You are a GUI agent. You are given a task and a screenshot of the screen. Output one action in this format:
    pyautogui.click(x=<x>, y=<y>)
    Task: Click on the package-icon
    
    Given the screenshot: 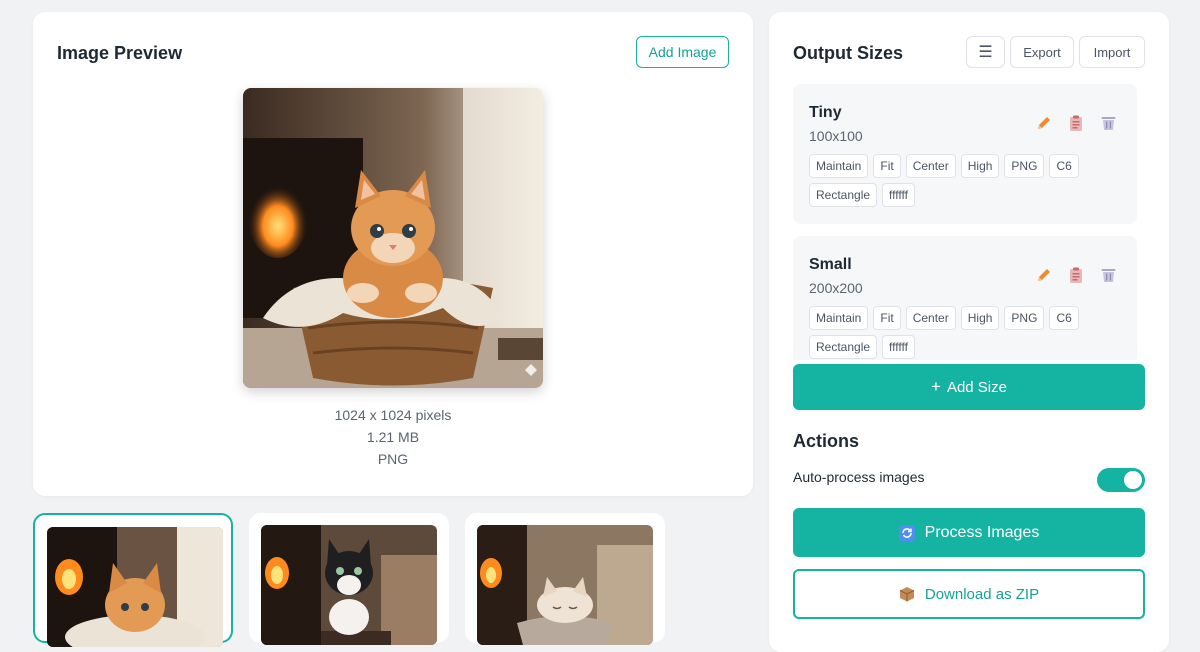 What is the action you would take?
    pyautogui.click(x=907, y=594)
    